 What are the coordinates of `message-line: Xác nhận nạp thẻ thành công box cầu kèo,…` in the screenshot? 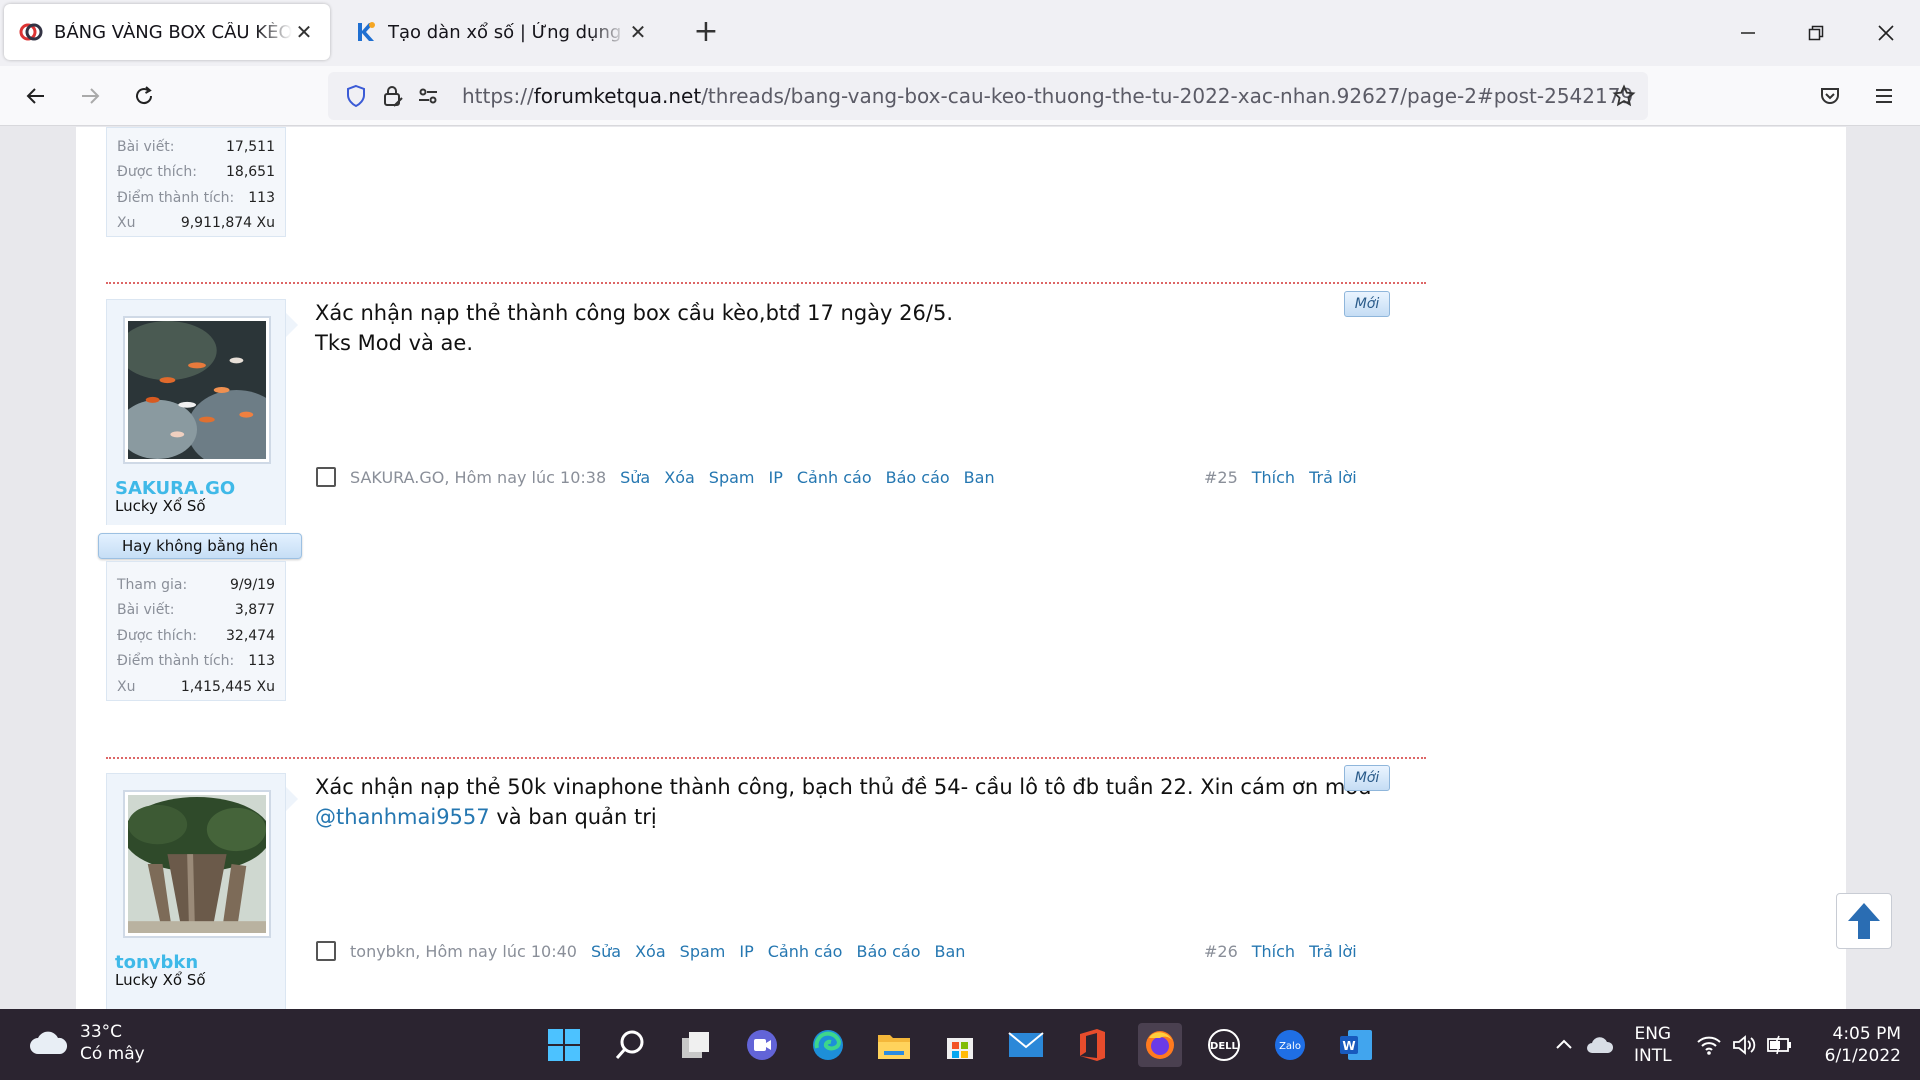 It's located at (634, 313).